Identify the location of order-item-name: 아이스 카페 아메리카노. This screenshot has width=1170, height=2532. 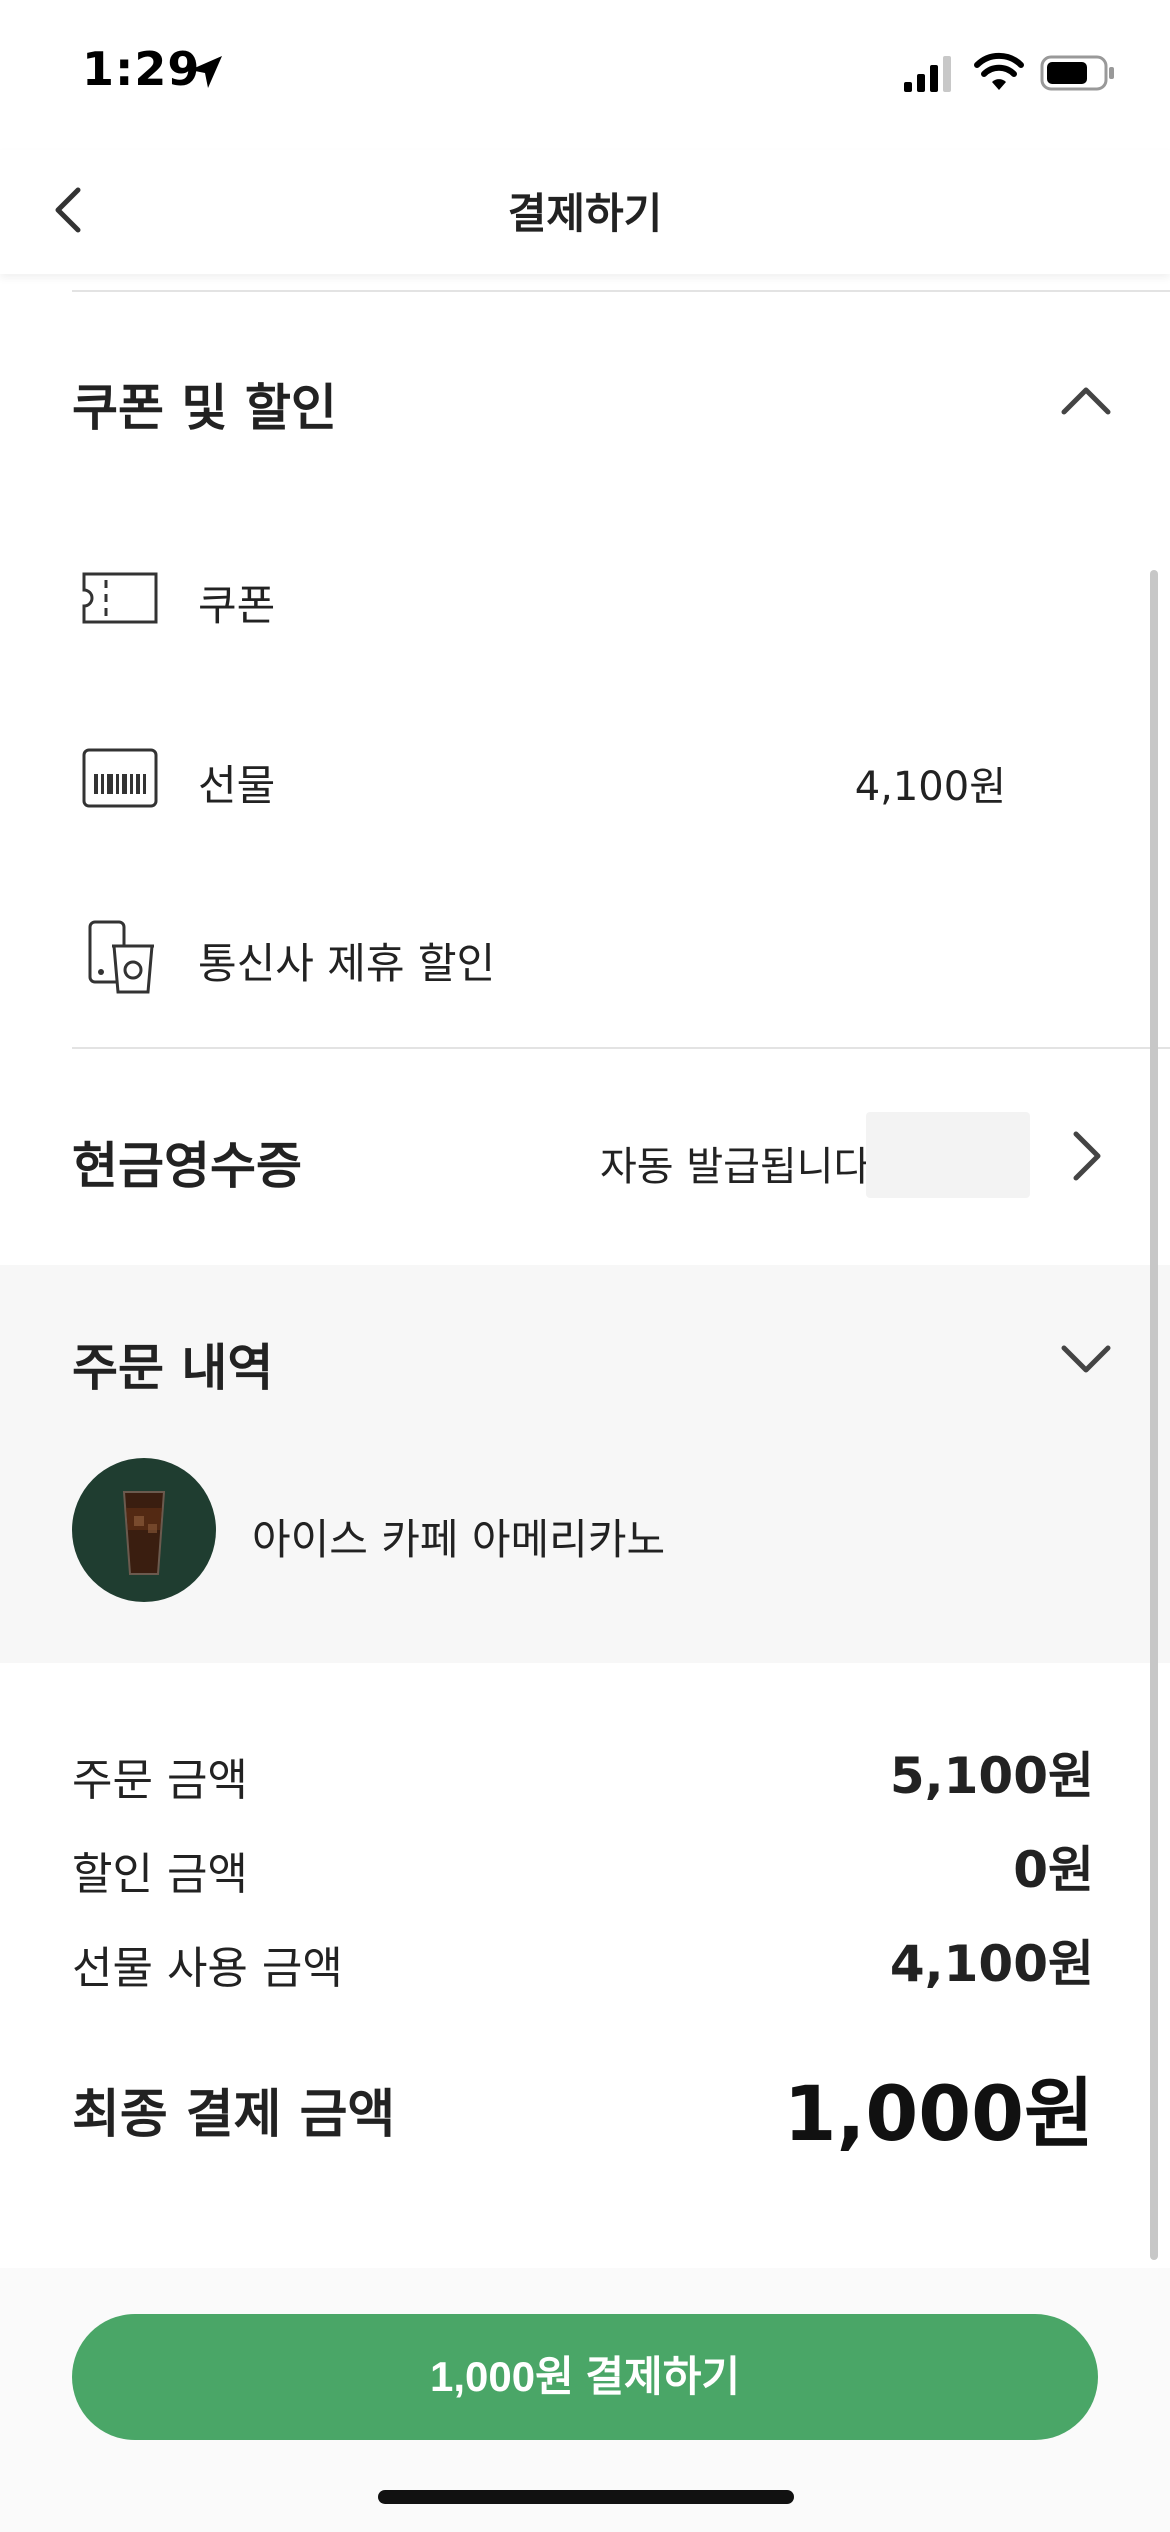
(459, 1539).